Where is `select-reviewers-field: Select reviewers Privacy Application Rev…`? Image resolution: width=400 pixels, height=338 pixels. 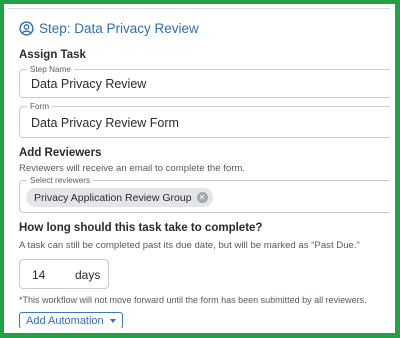
select-reviewers-field: Select reviewers Privacy Application Rev… is located at coordinates (204, 194).